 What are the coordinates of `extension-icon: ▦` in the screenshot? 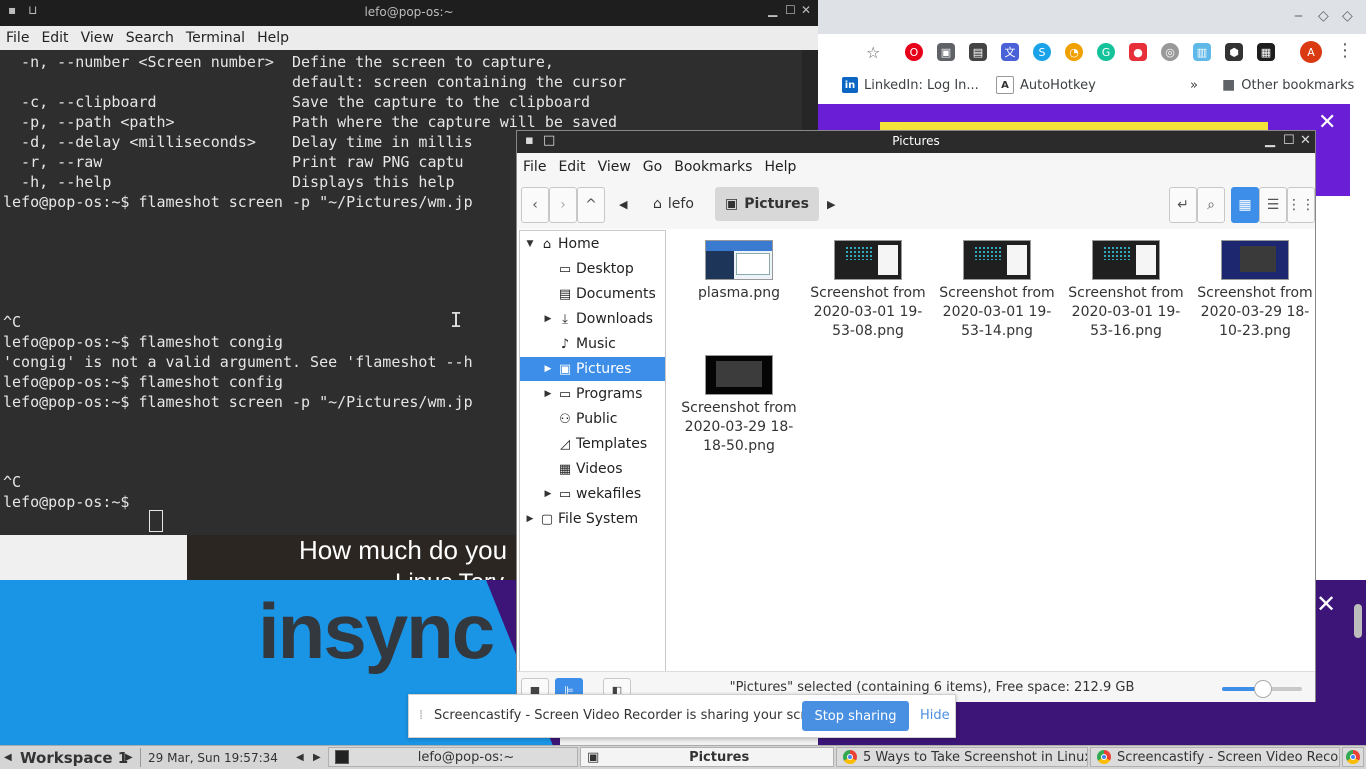 It's located at (1266, 52).